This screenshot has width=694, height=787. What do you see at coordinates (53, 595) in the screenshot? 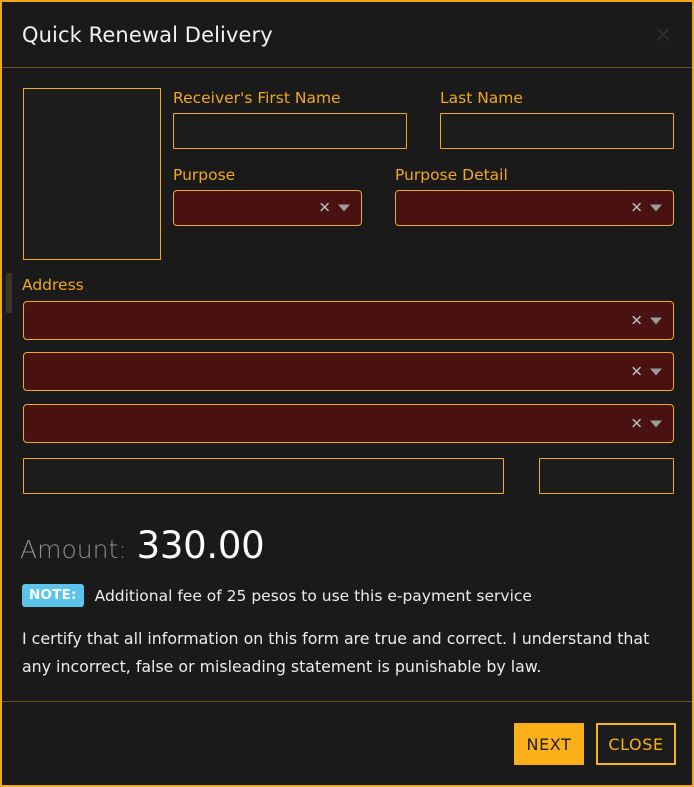
I see `note-badge: NOTE:` at bounding box center [53, 595].